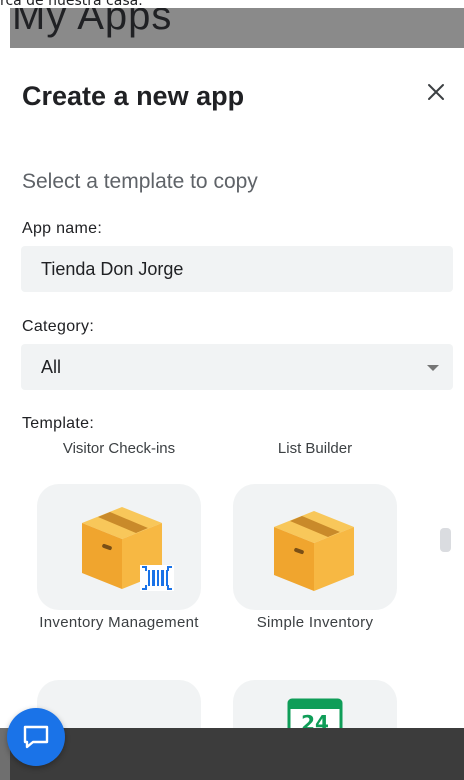  What do you see at coordinates (58, 423) in the screenshot?
I see `template-label: Template:` at bounding box center [58, 423].